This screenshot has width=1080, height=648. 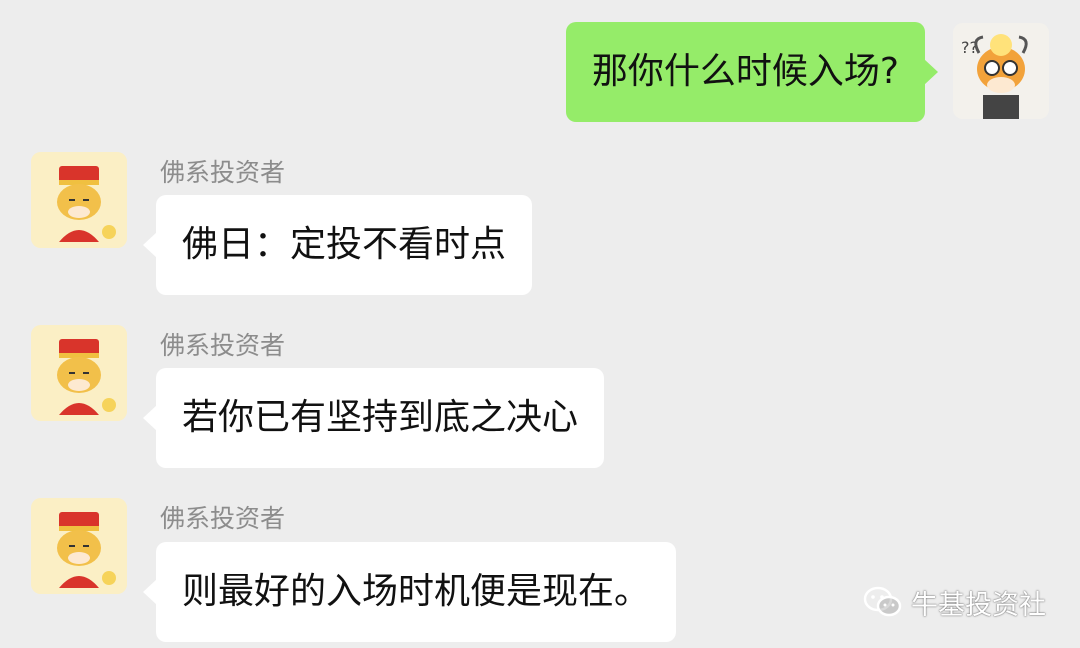 I want to click on outgoing-message-bubble: 那你什么时候入场?, so click(x=752, y=72).